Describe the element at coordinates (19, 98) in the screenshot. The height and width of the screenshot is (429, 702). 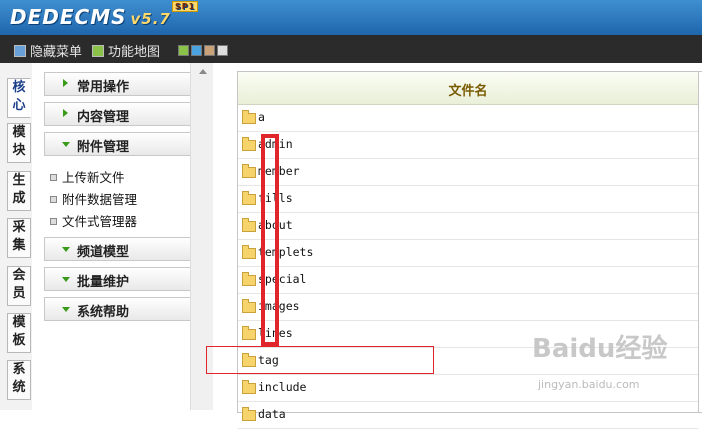
I see `tab-core: 核心` at that location.